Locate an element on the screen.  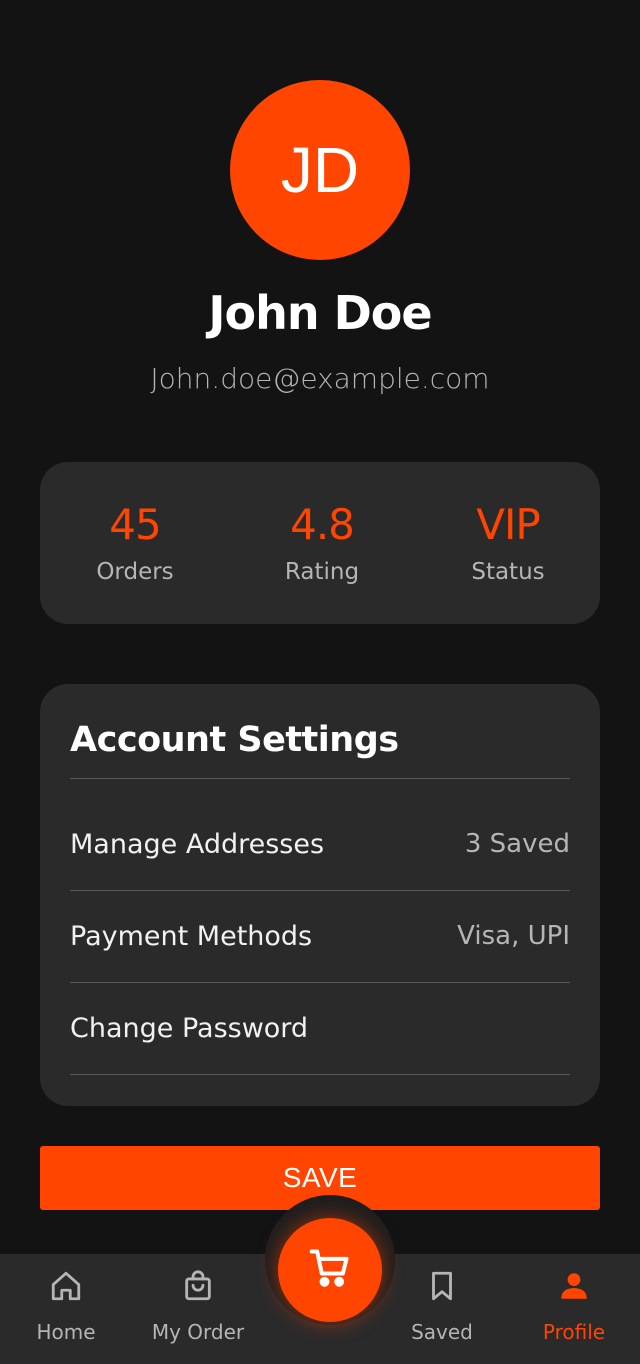
stat-rating: 4.8 Rating is located at coordinates (322, 523).